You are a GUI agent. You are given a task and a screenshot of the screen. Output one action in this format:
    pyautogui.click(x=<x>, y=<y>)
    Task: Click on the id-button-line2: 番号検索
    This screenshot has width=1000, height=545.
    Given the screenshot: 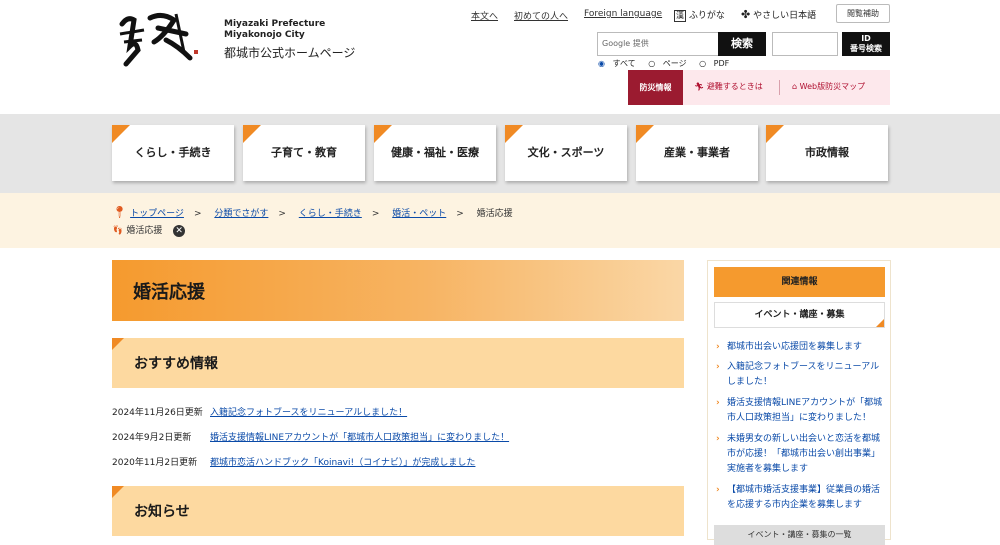 What is the action you would take?
    pyautogui.click(x=866, y=48)
    